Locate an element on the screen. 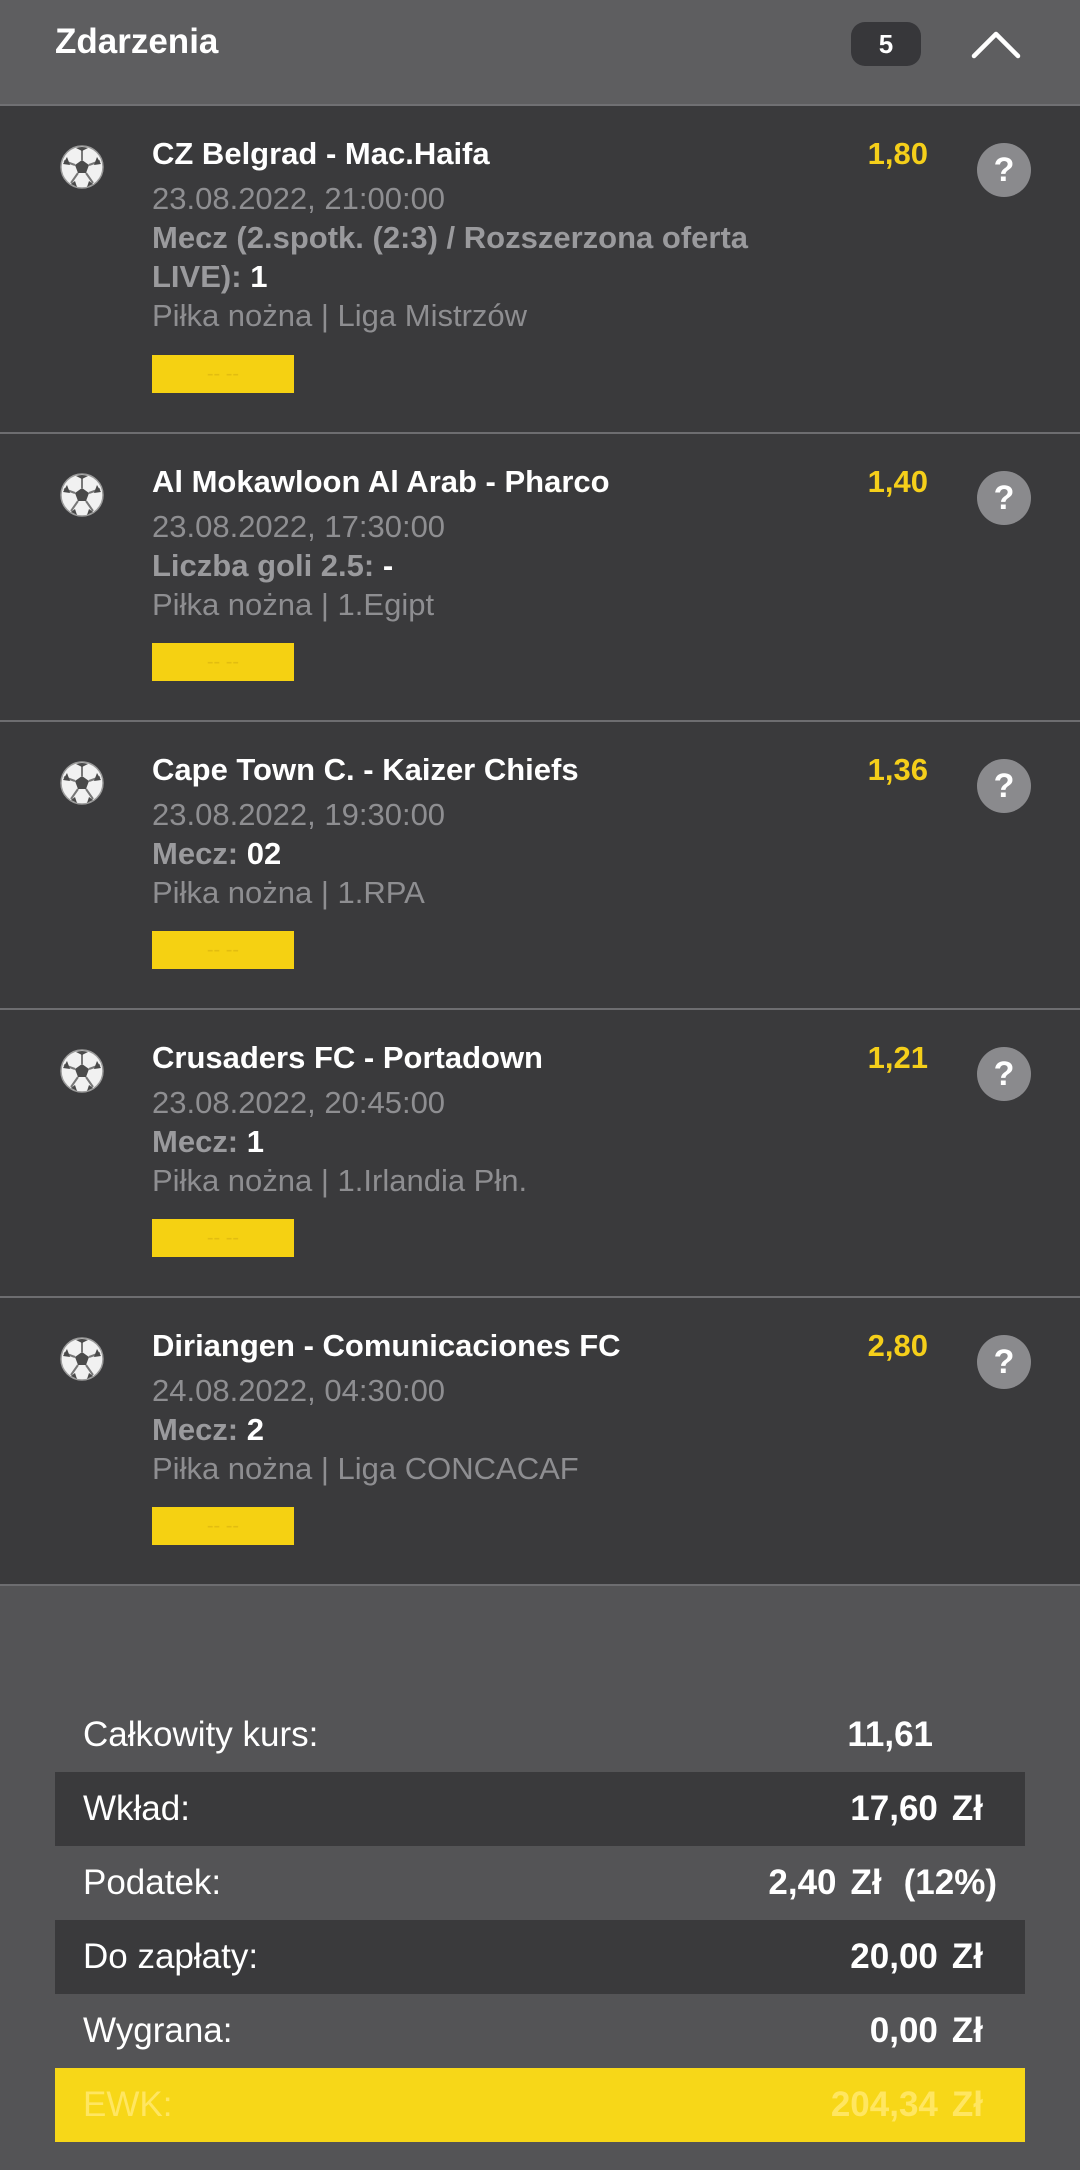 The height and width of the screenshot is (2170, 1080). tax-label: Podatek: is located at coordinates (152, 1882).